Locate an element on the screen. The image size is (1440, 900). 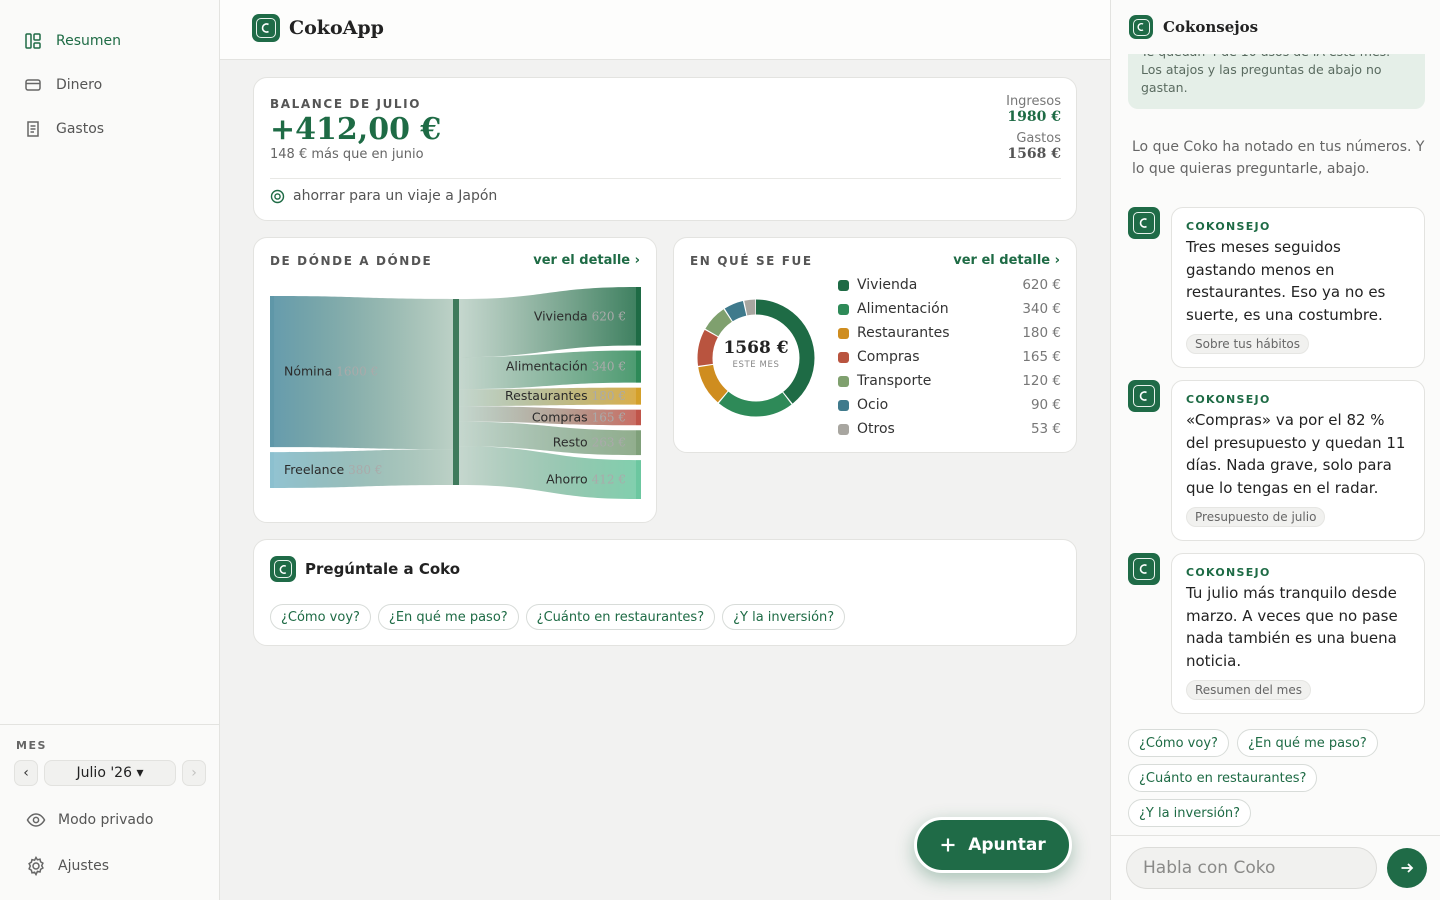
nav-item-gastos: Gastos is located at coordinates (64, 129).